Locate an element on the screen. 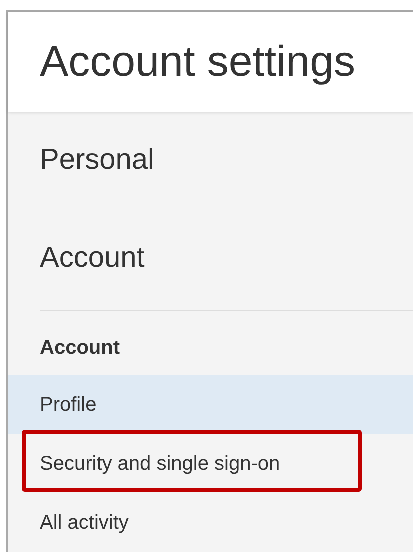 This screenshot has height=552, width=413. page-title: Account settings is located at coordinates (198, 62).